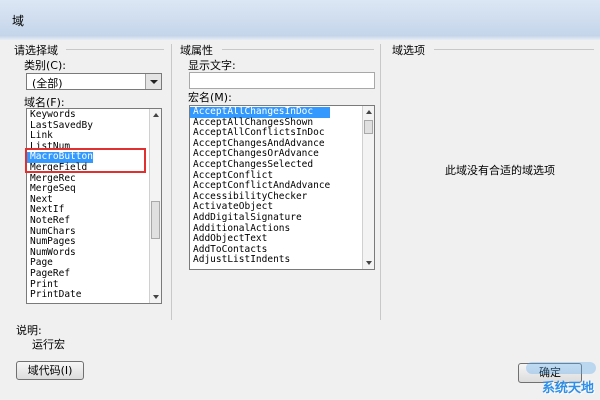  I want to click on field-codes-button: 域代码(I), so click(50, 370).